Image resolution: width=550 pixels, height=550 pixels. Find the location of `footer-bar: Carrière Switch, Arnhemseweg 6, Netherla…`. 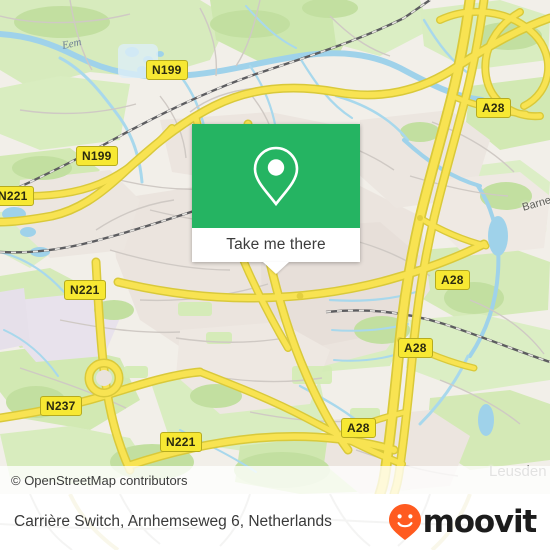

footer-bar: Carrière Switch, Arnhemseweg 6, Netherla… is located at coordinates (275, 522).